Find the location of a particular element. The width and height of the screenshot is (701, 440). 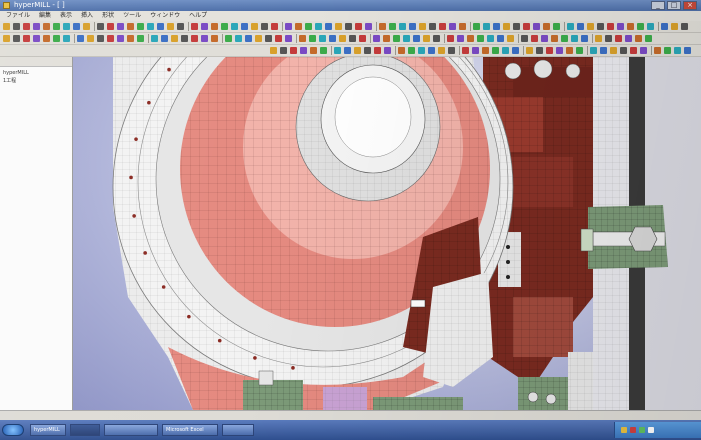

close-icon: × is located at coordinates (690, 5).